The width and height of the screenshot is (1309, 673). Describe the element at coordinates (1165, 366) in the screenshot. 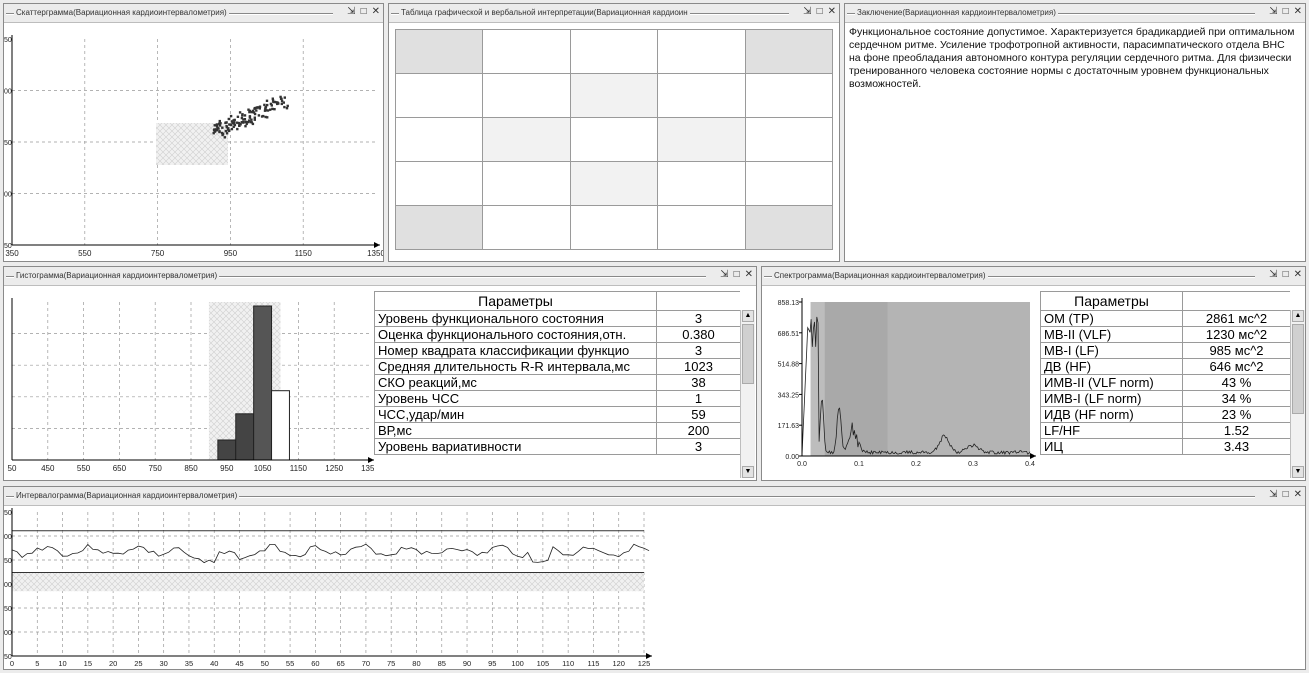

I see `param-row: ДВ (HF) 646 мс^2` at that location.